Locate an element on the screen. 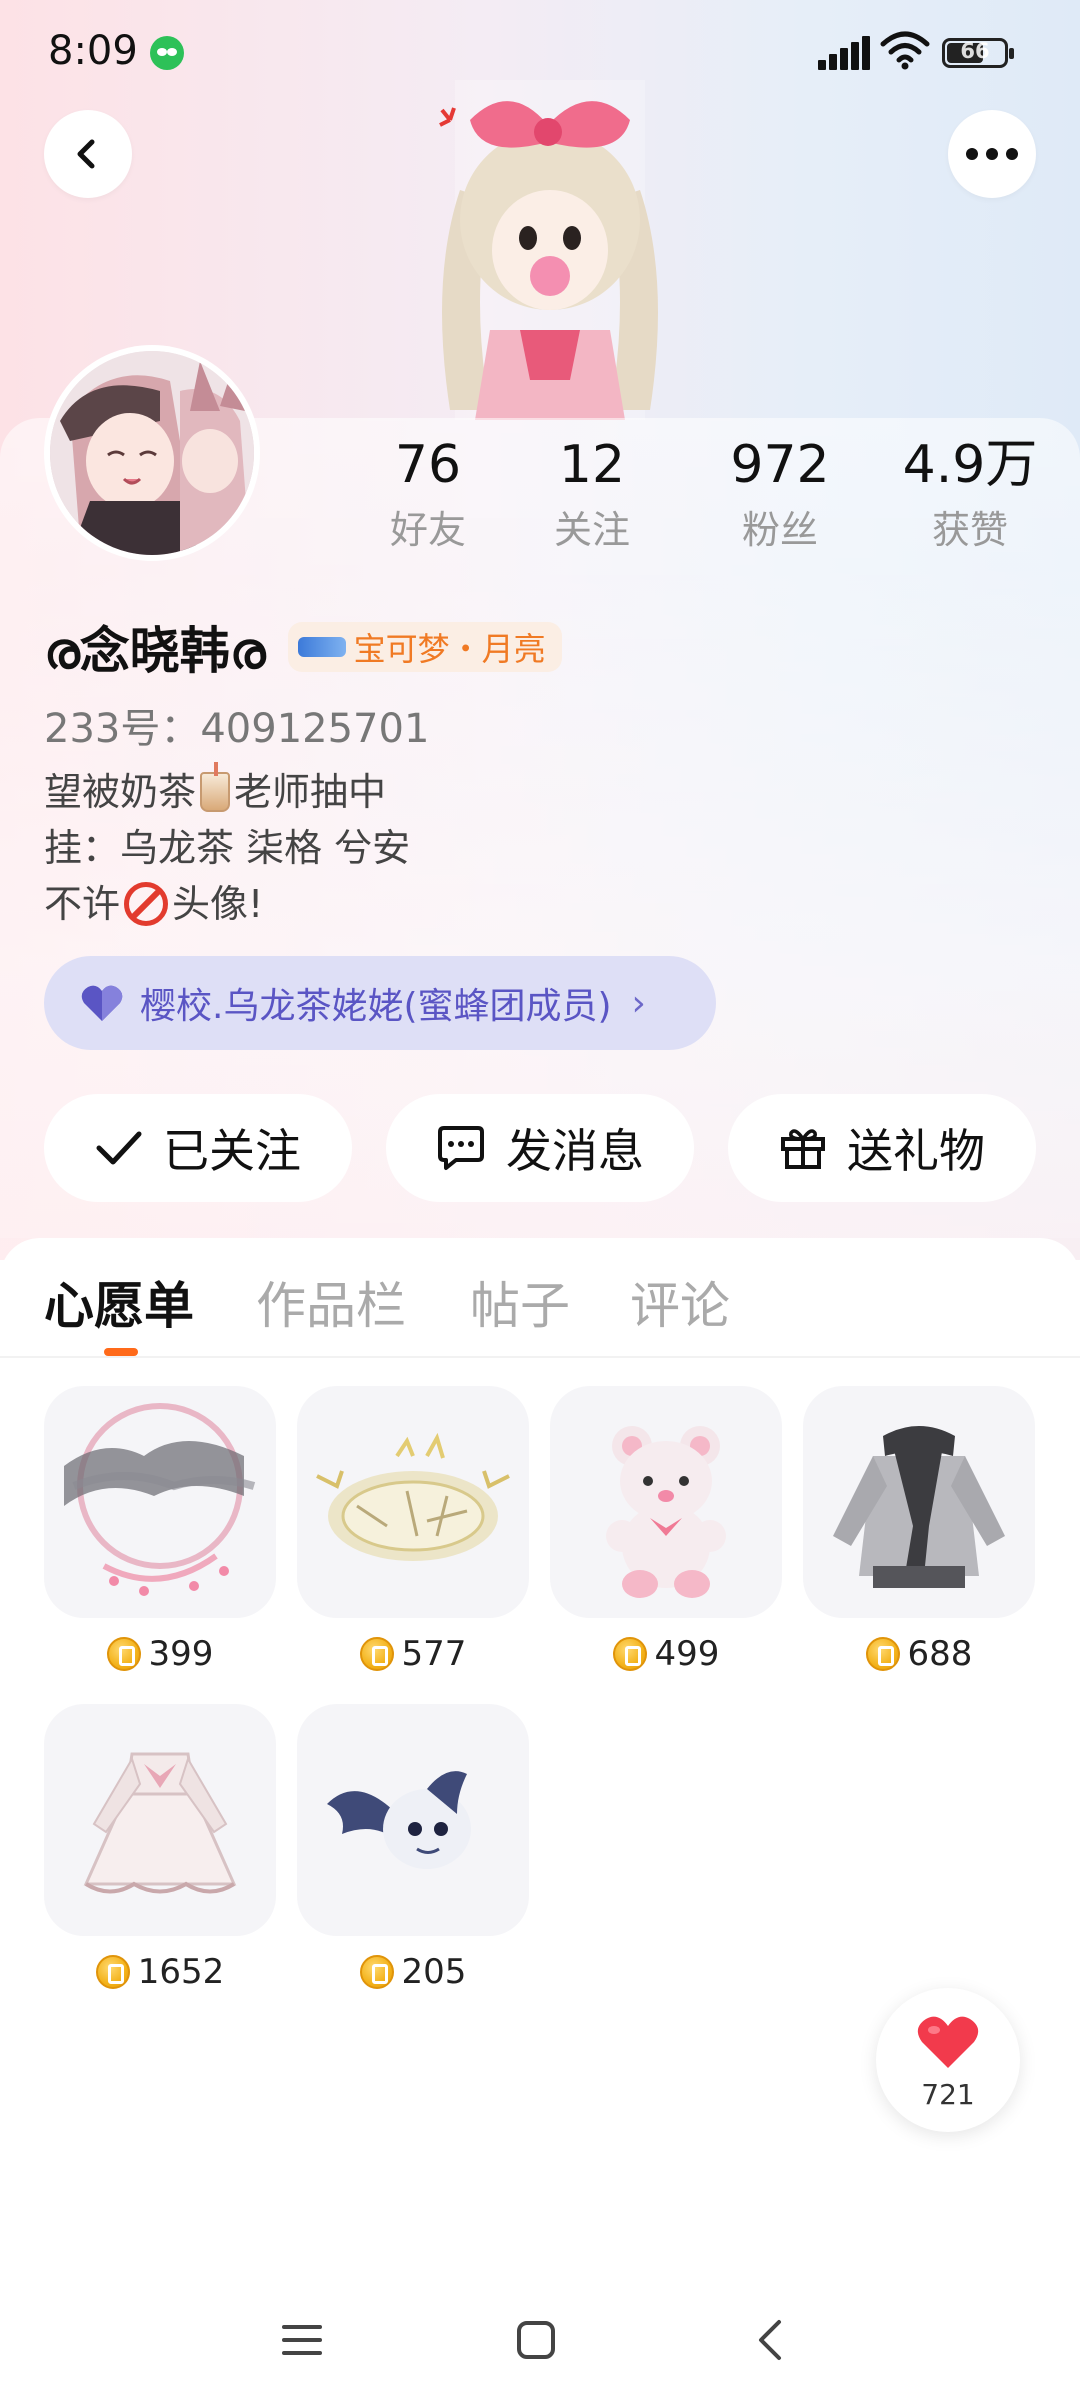 This screenshot has width=1080, height=2400. stat-friends: 76 好友 is located at coordinates (428, 495).